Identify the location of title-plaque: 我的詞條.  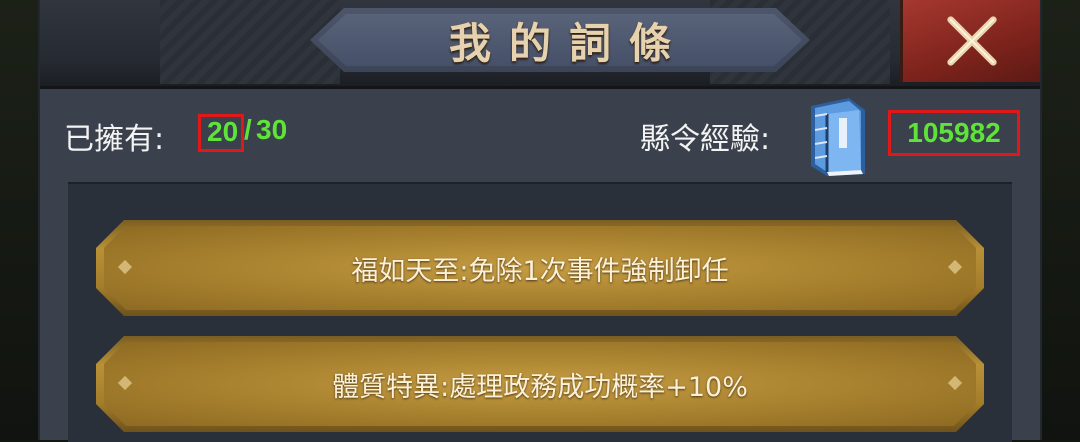
(560, 40).